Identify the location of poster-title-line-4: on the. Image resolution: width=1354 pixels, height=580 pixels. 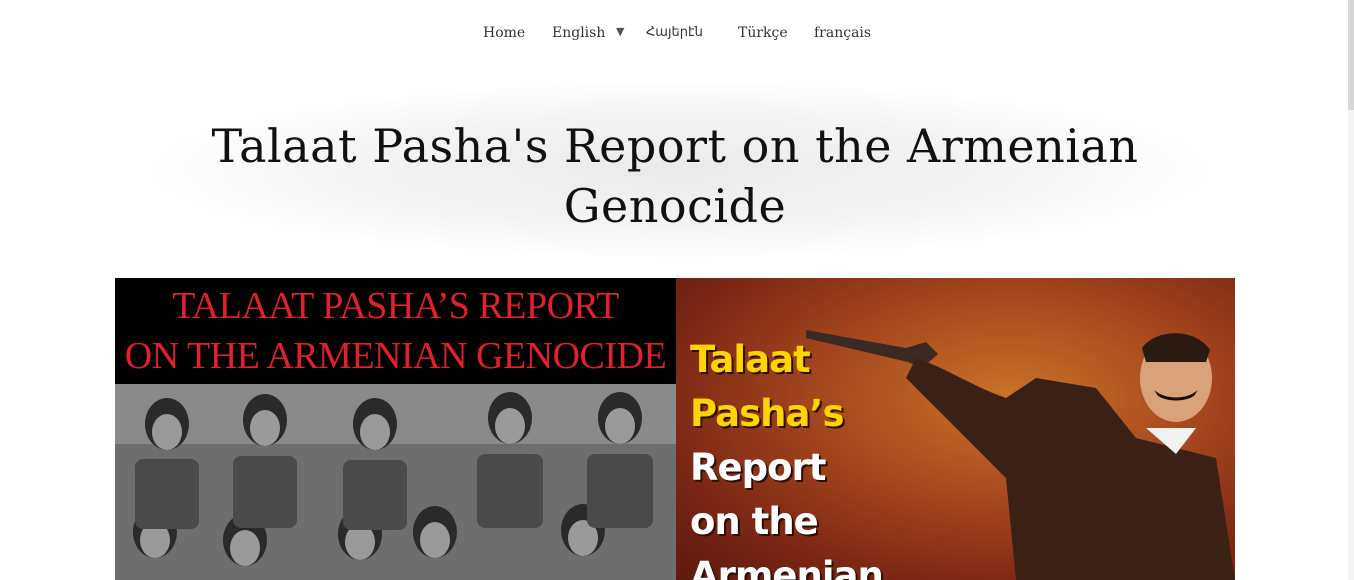
(754, 521).